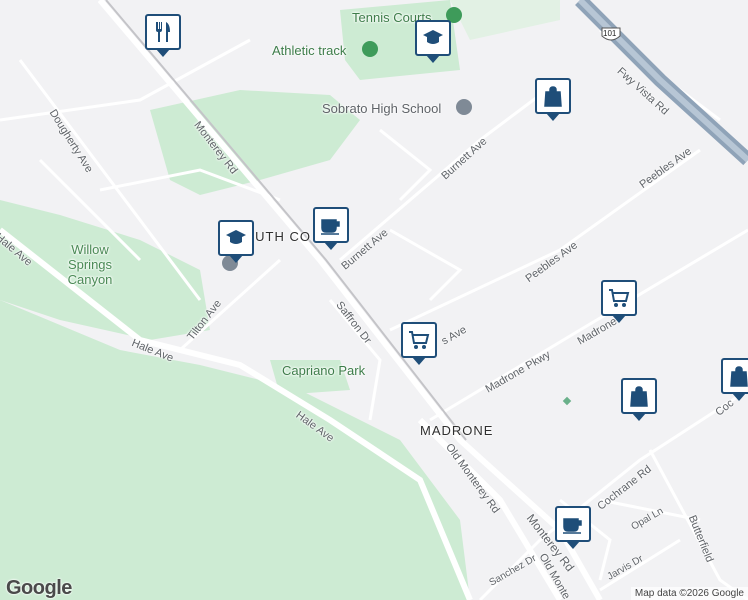 The height and width of the screenshot is (600, 748). I want to click on pin-school-mid, so click(236, 241).